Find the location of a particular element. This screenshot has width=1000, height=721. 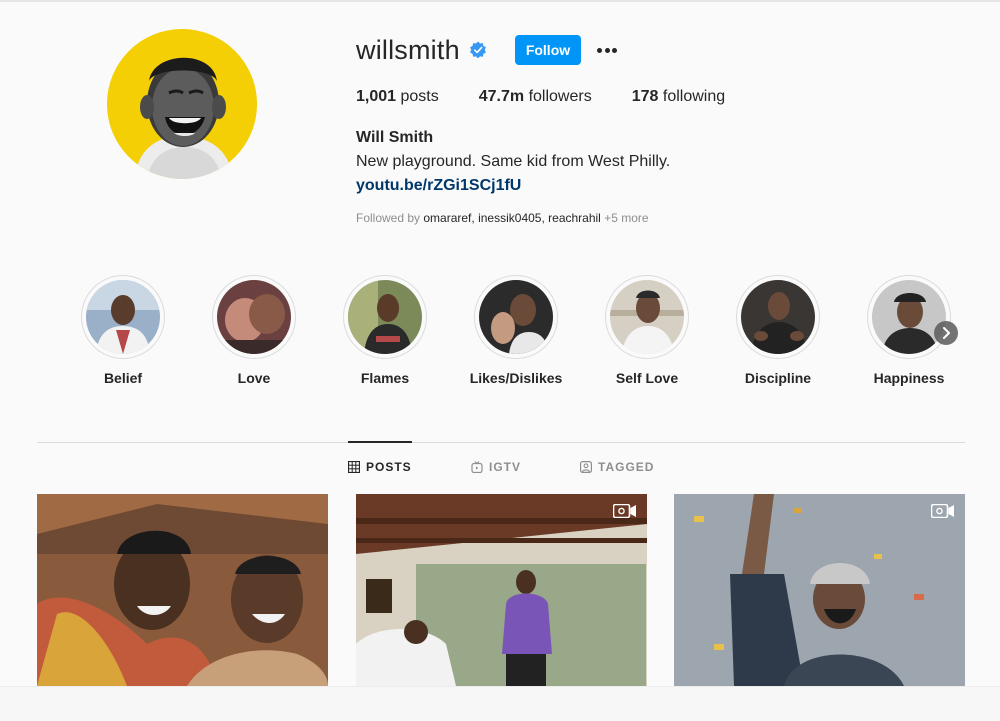

posts-label: posts is located at coordinates (419, 96).